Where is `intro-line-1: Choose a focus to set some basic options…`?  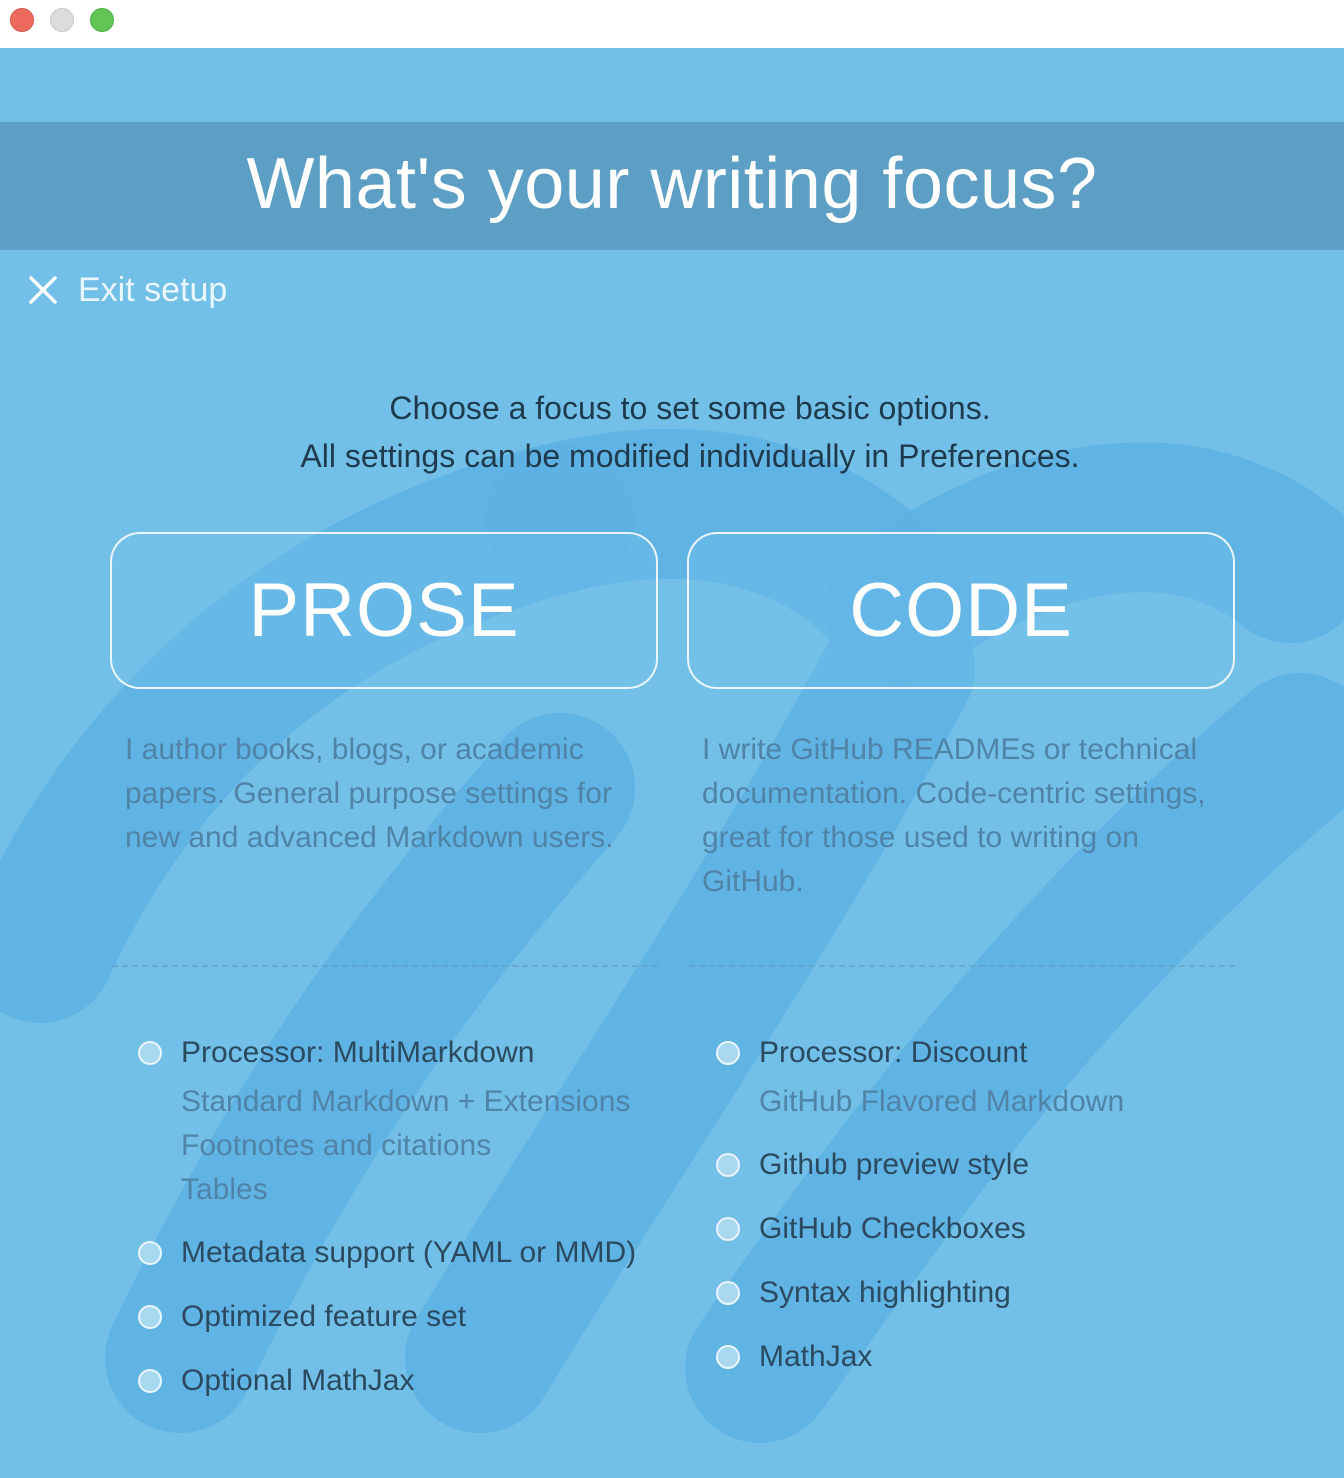 intro-line-1: Choose a focus to set some basic options… is located at coordinates (690, 408).